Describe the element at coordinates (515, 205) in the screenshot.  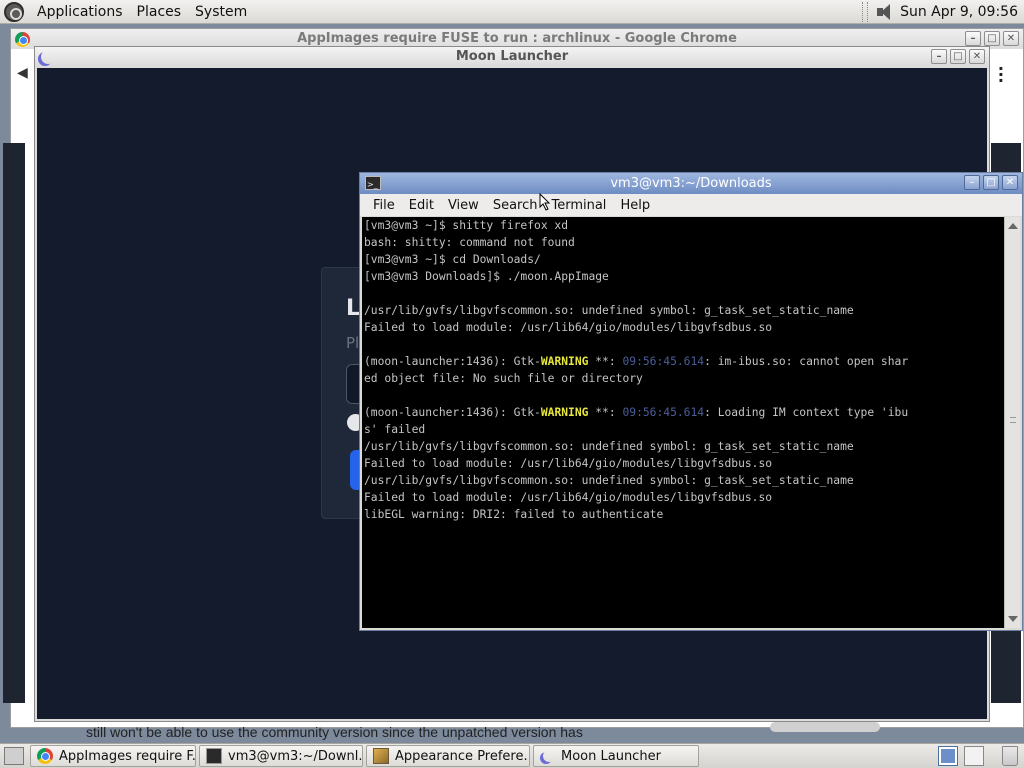
I see `menu-search: Search` at that location.